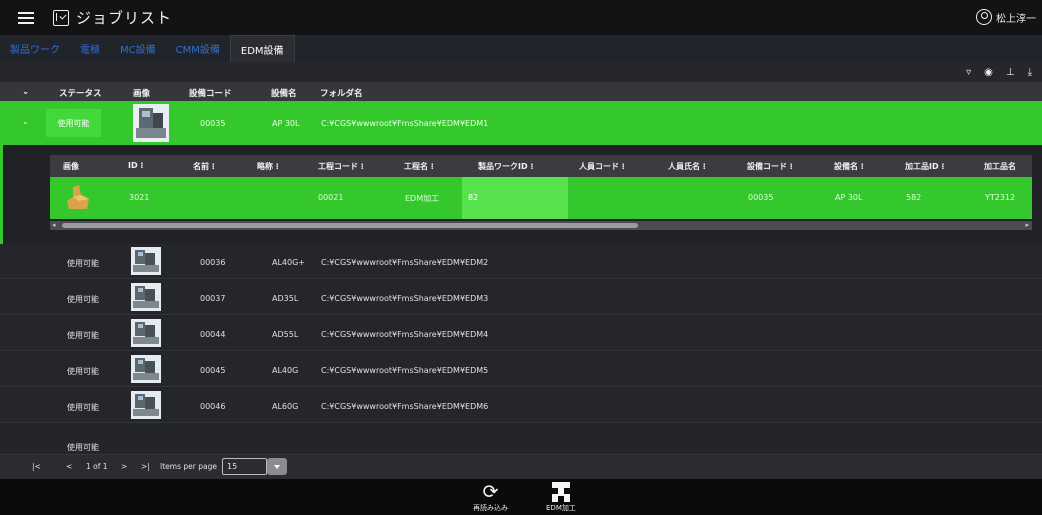 This screenshot has width=1042, height=515. Describe the element at coordinates (968, 72) in the screenshot. I see `filter-icon: ▿` at that location.